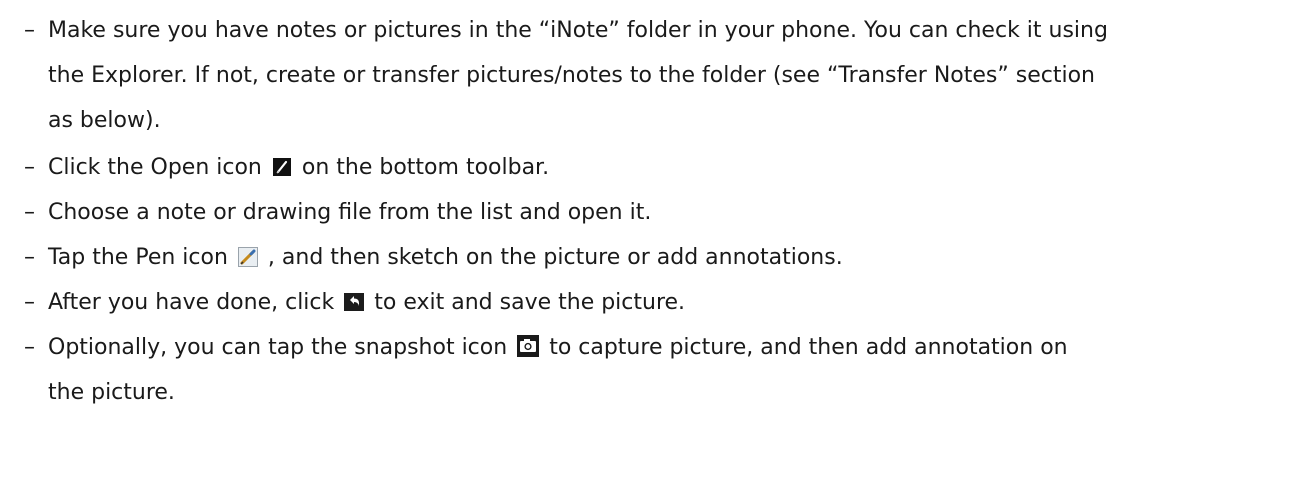 This screenshot has height=480, width=1289. Describe the element at coordinates (155, 167) in the screenshot. I see `list-item-text: Click the Open icon` at that location.